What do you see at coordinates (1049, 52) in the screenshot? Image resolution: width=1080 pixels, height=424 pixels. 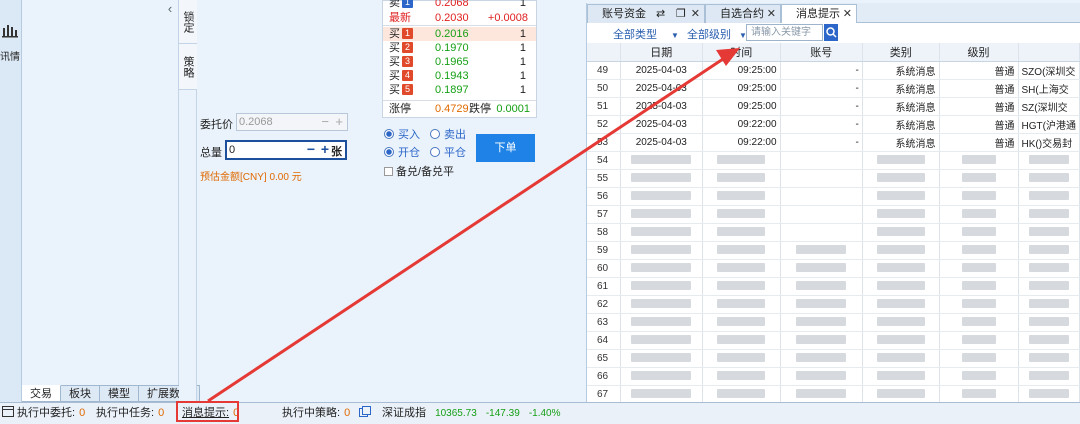 I see `col-content` at bounding box center [1049, 52].